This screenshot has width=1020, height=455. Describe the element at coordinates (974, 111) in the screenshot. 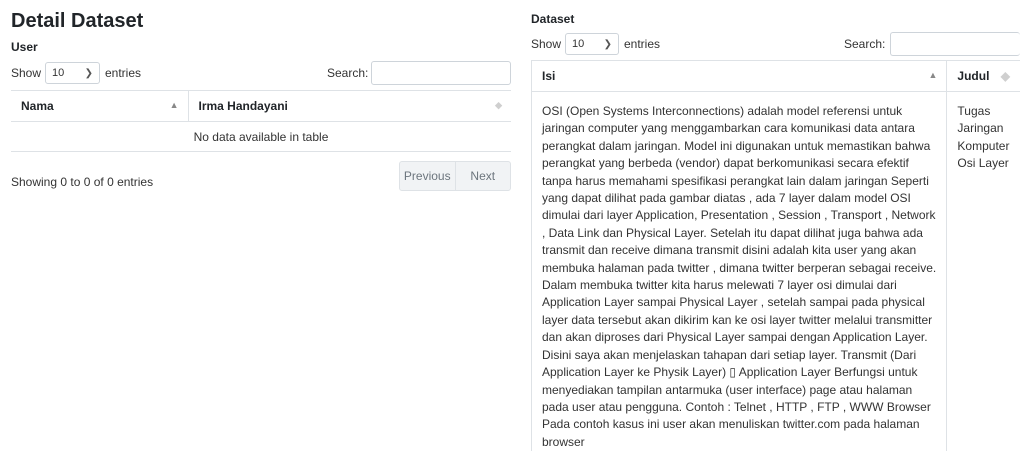

I see `judul-line: Tugas` at that location.